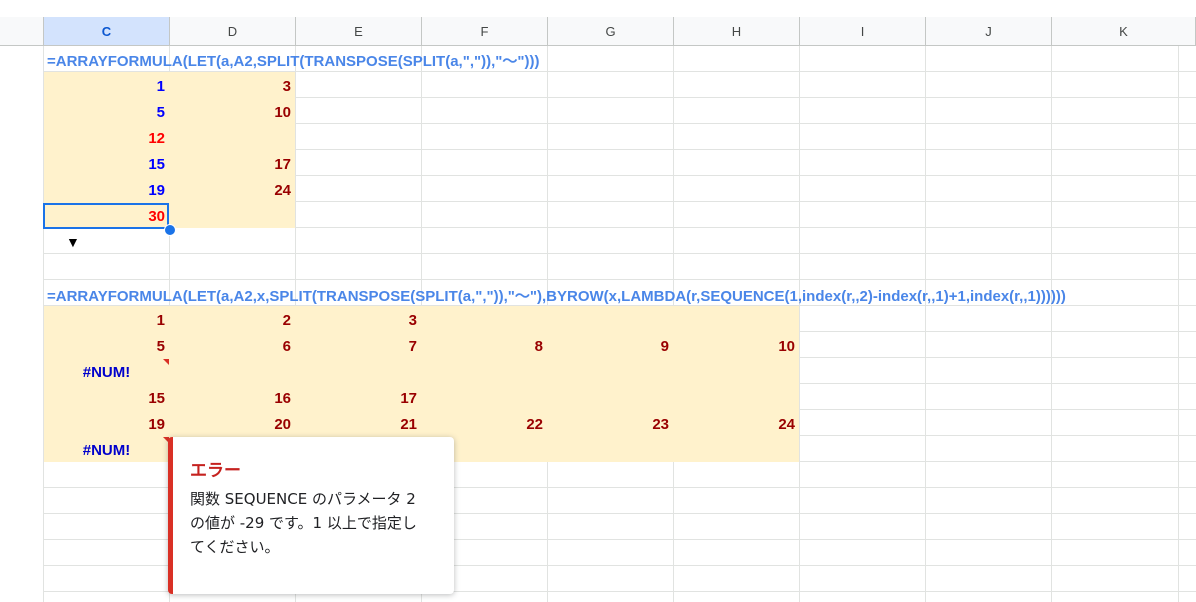 This screenshot has width=1196, height=602. Describe the element at coordinates (107, 31) in the screenshot. I see `column-header-c: C` at that location.